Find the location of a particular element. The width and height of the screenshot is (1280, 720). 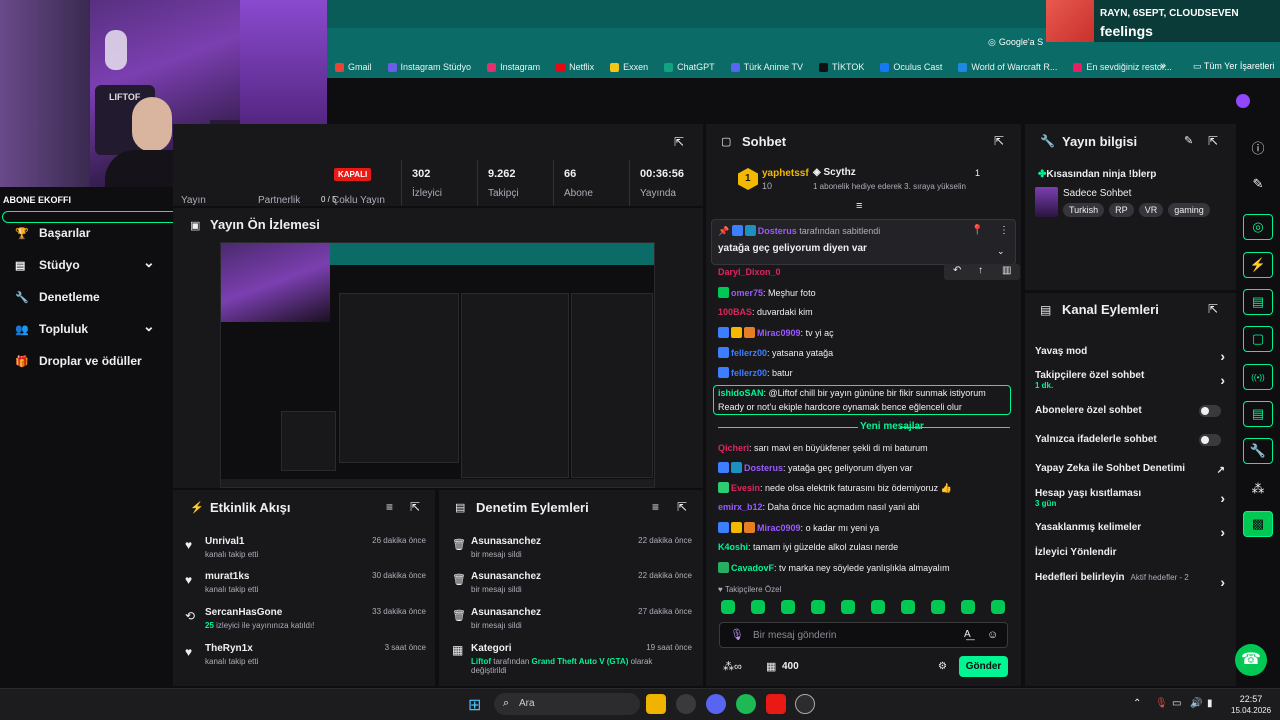

all-bookmarks-link: ▭ Tüm Yer İşaretleri is located at coordinates (1233, 66).